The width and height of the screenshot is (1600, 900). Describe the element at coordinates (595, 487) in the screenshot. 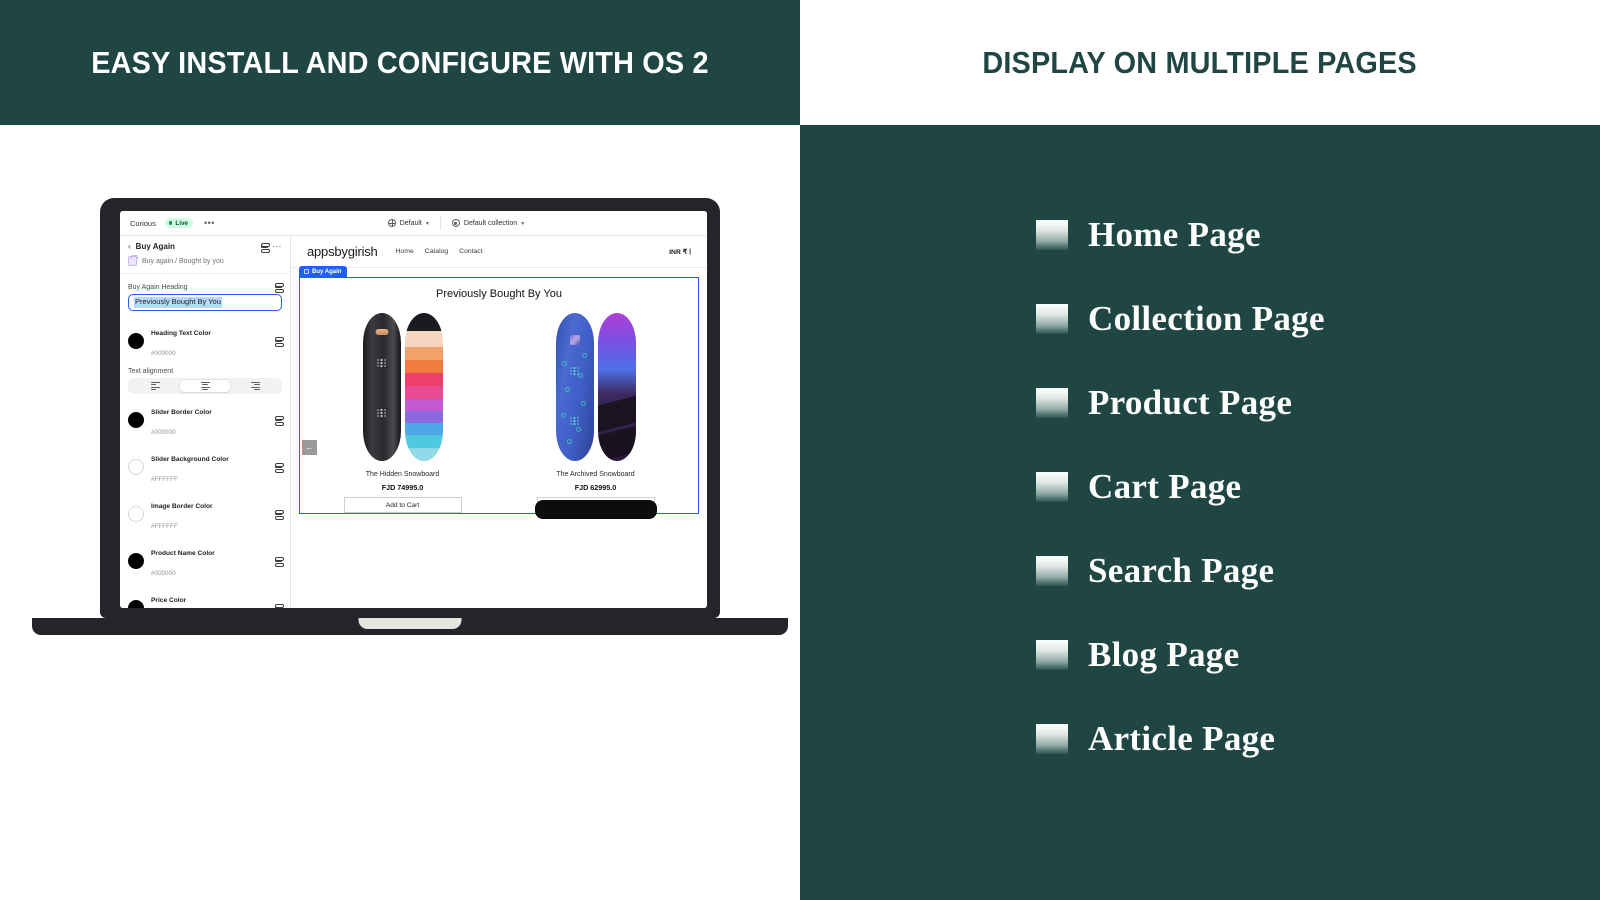

I see `product-price: FJD 62995.0` at that location.